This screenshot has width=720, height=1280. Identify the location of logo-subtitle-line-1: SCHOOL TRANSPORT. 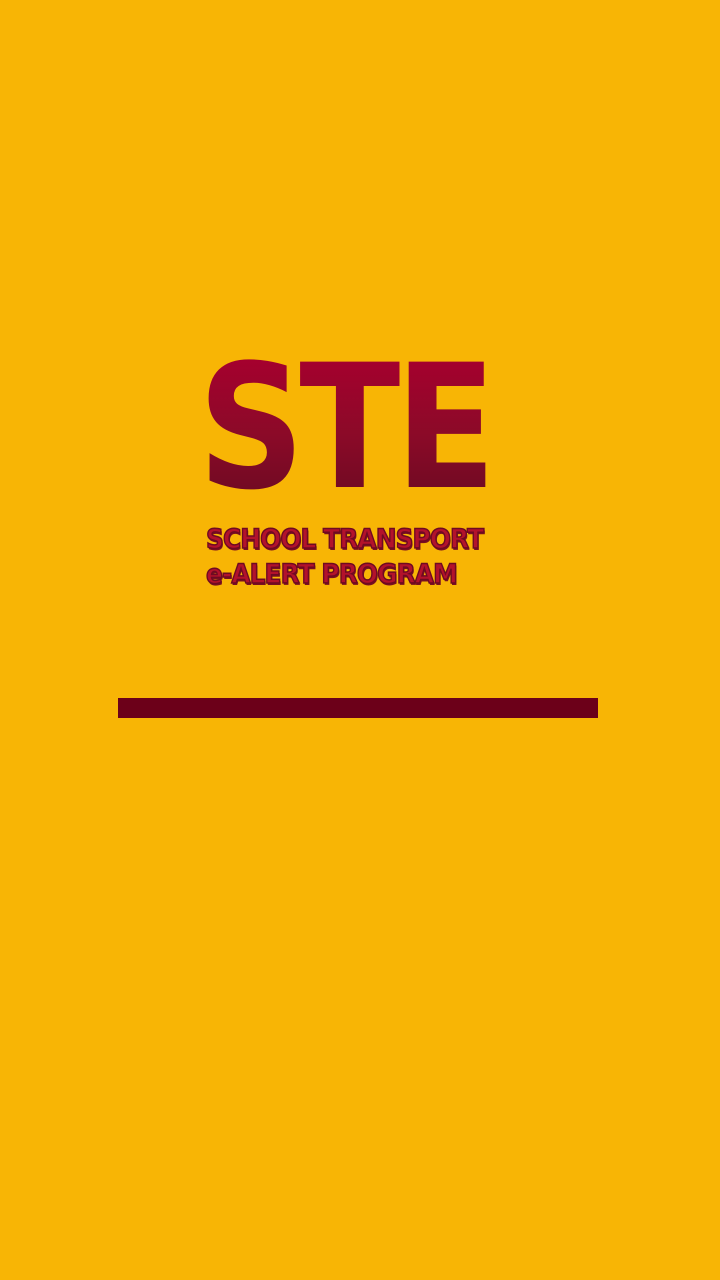
(344, 539).